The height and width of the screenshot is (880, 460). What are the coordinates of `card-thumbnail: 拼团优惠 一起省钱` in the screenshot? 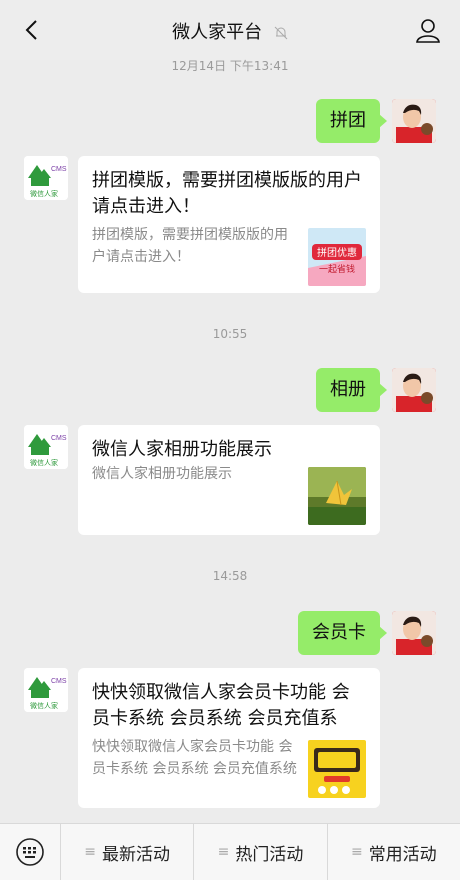 It's located at (337, 257).